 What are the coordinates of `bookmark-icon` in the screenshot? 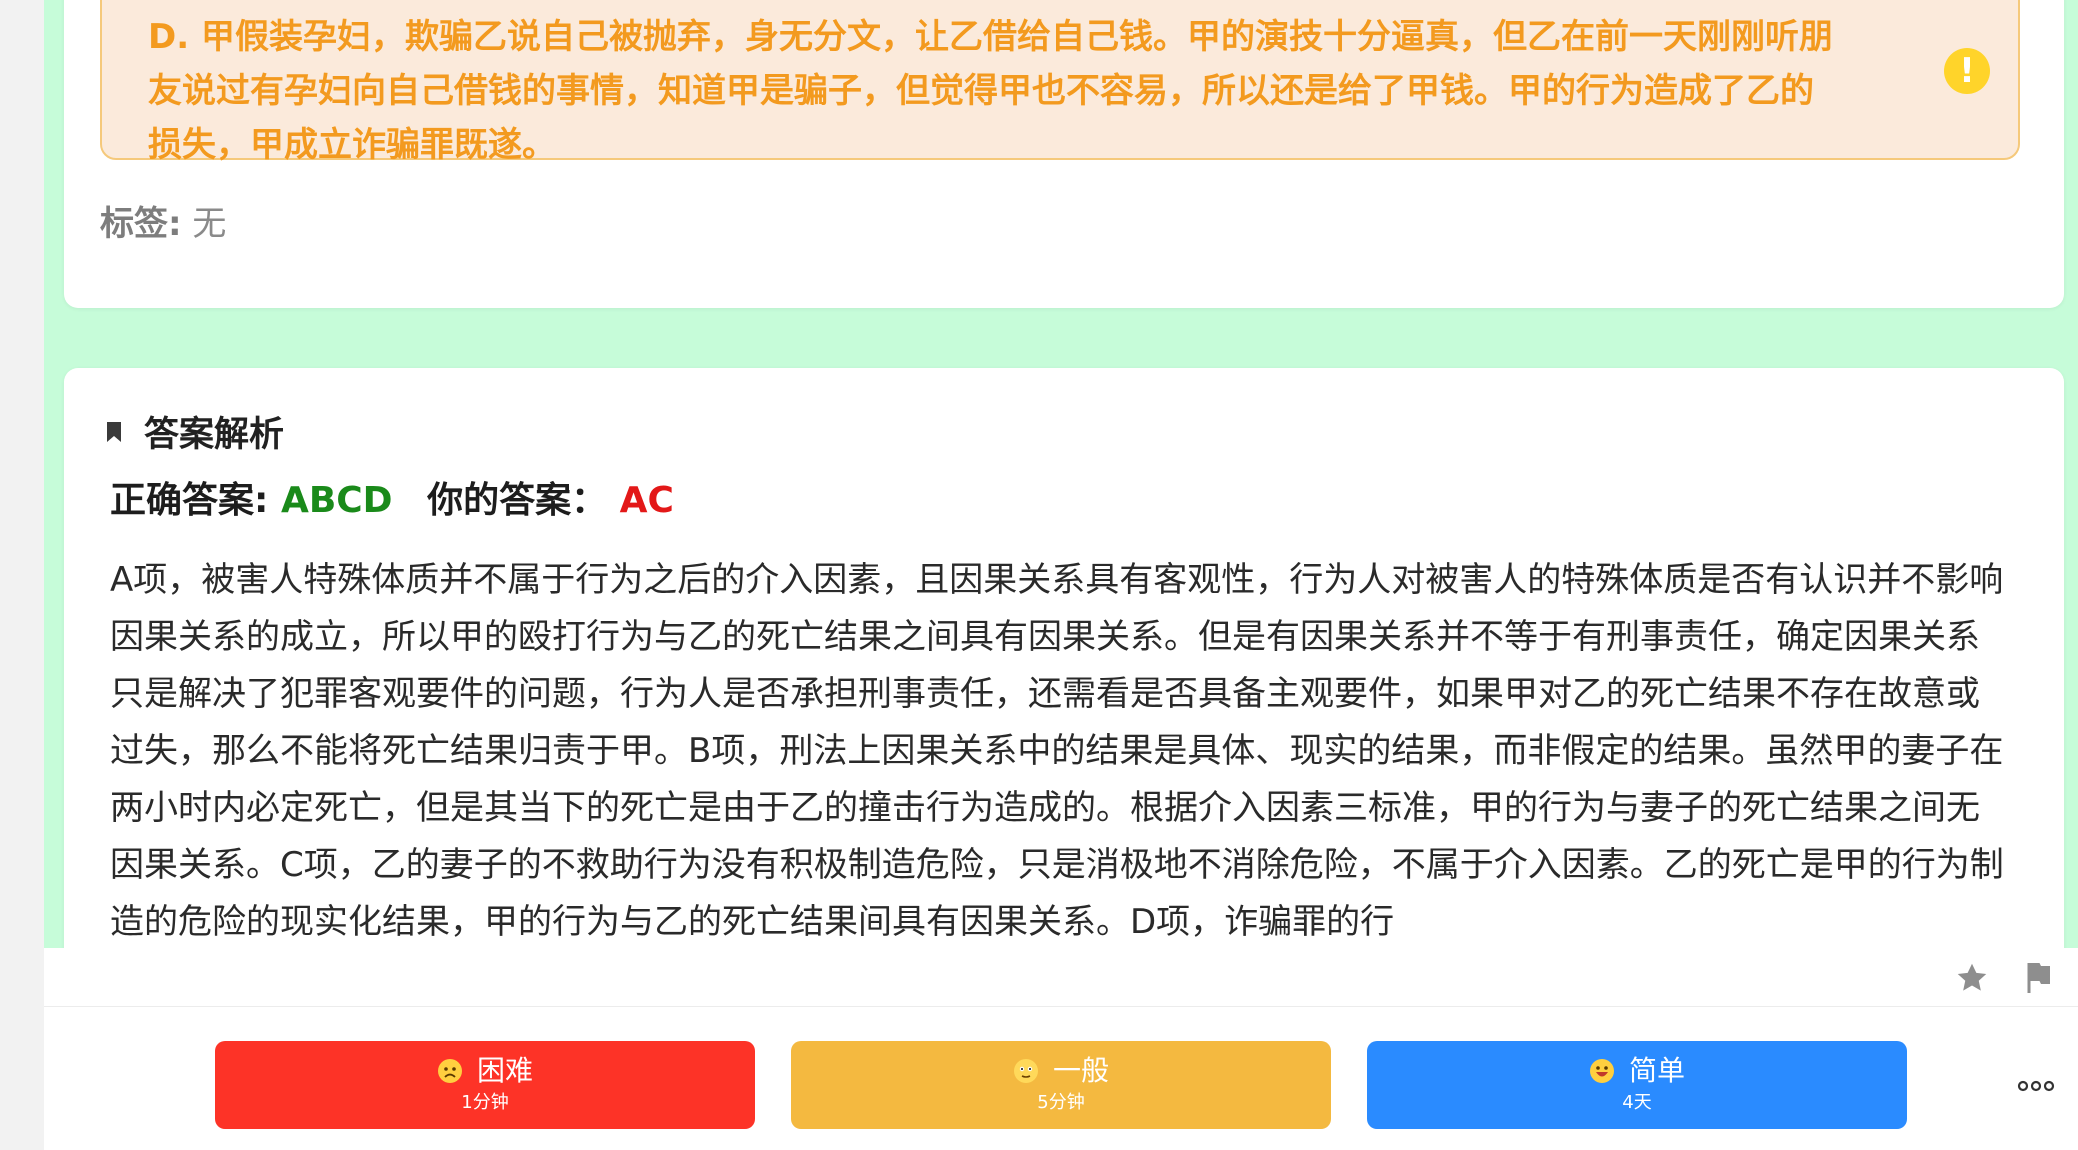 It's located at (114, 432).